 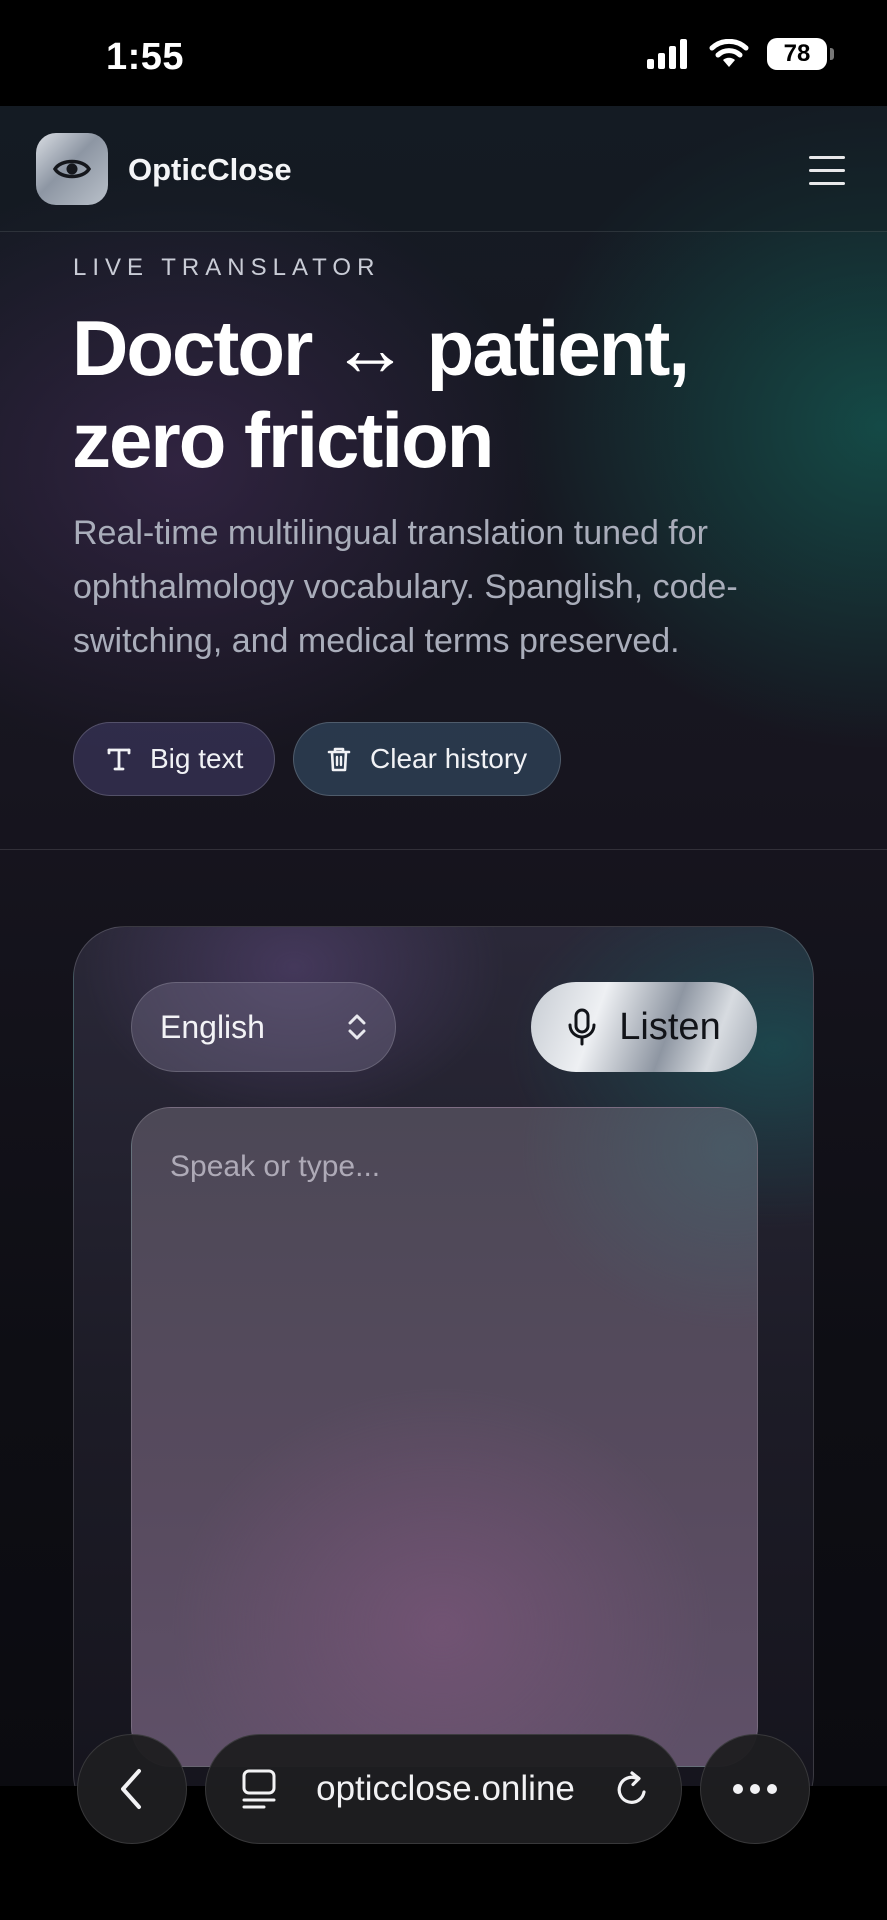 I want to click on big-text-button: Big text, so click(x=174, y=759).